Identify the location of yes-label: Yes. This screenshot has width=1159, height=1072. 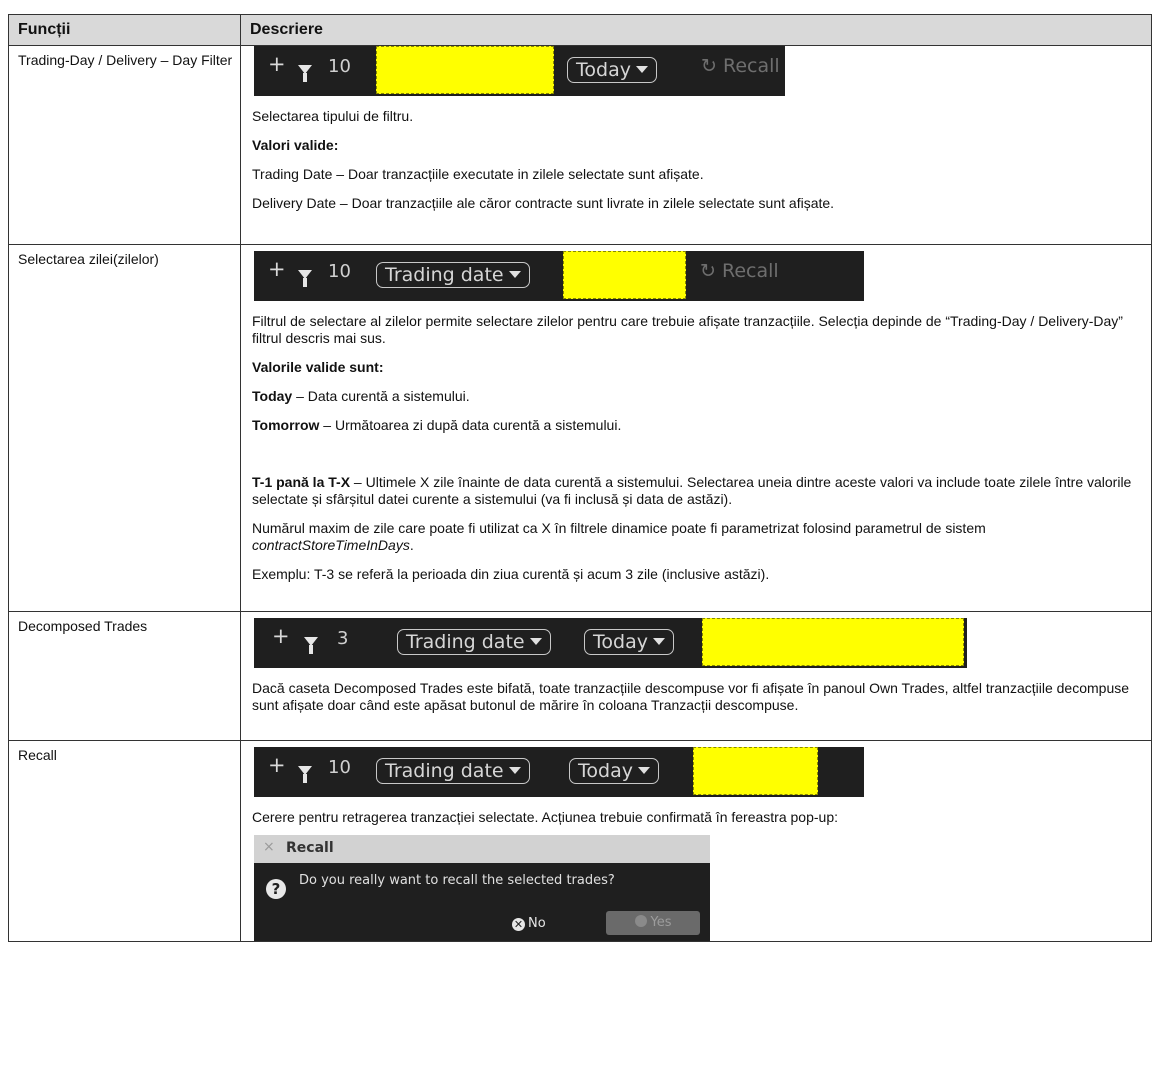
(661, 922).